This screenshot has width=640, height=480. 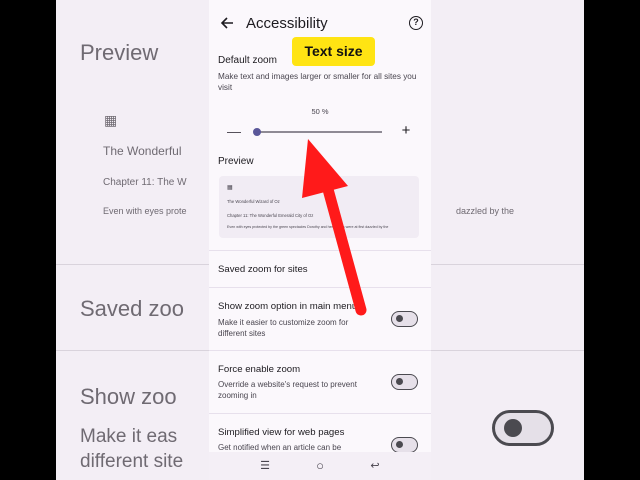 What do you see at coordinates (128, 396) in the screenshot?
I see `backdrop-show-zoom: Show zoo` at bounding box center [128, 396].